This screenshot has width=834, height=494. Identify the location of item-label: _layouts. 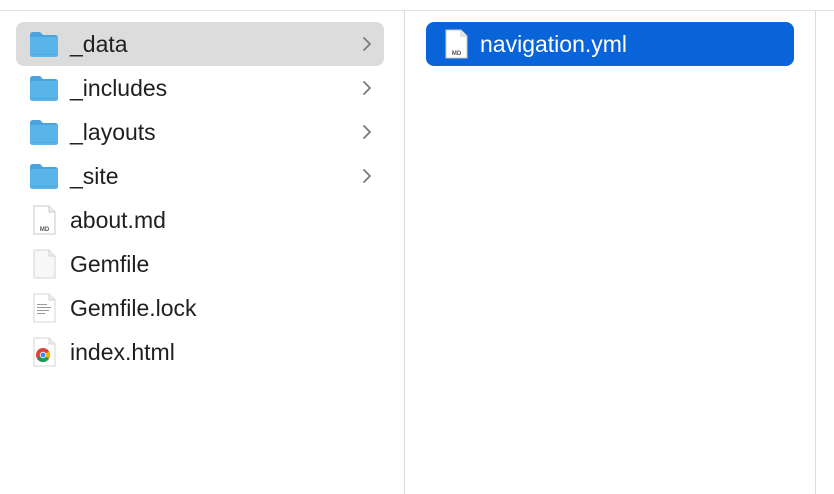
(113, 132).